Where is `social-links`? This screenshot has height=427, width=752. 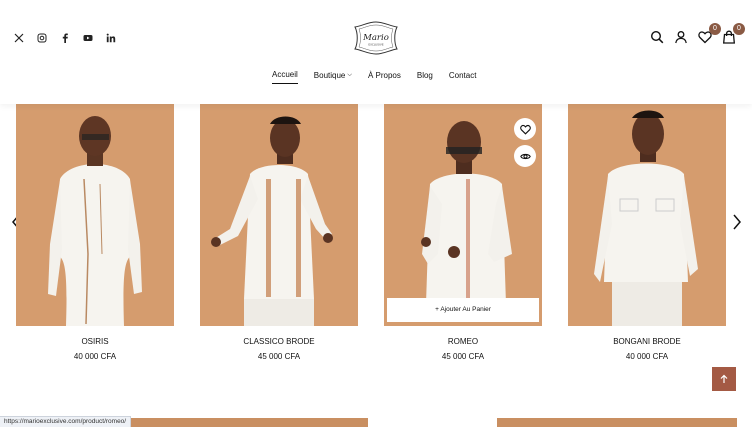
social-links is located at coordinates (65, 38).